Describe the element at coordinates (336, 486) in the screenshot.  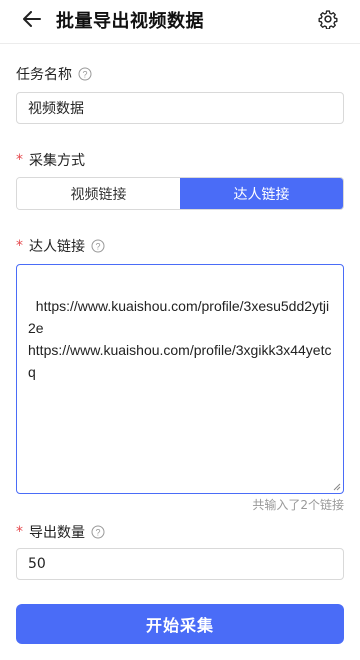
I see `resize-grip-icon` at that location.